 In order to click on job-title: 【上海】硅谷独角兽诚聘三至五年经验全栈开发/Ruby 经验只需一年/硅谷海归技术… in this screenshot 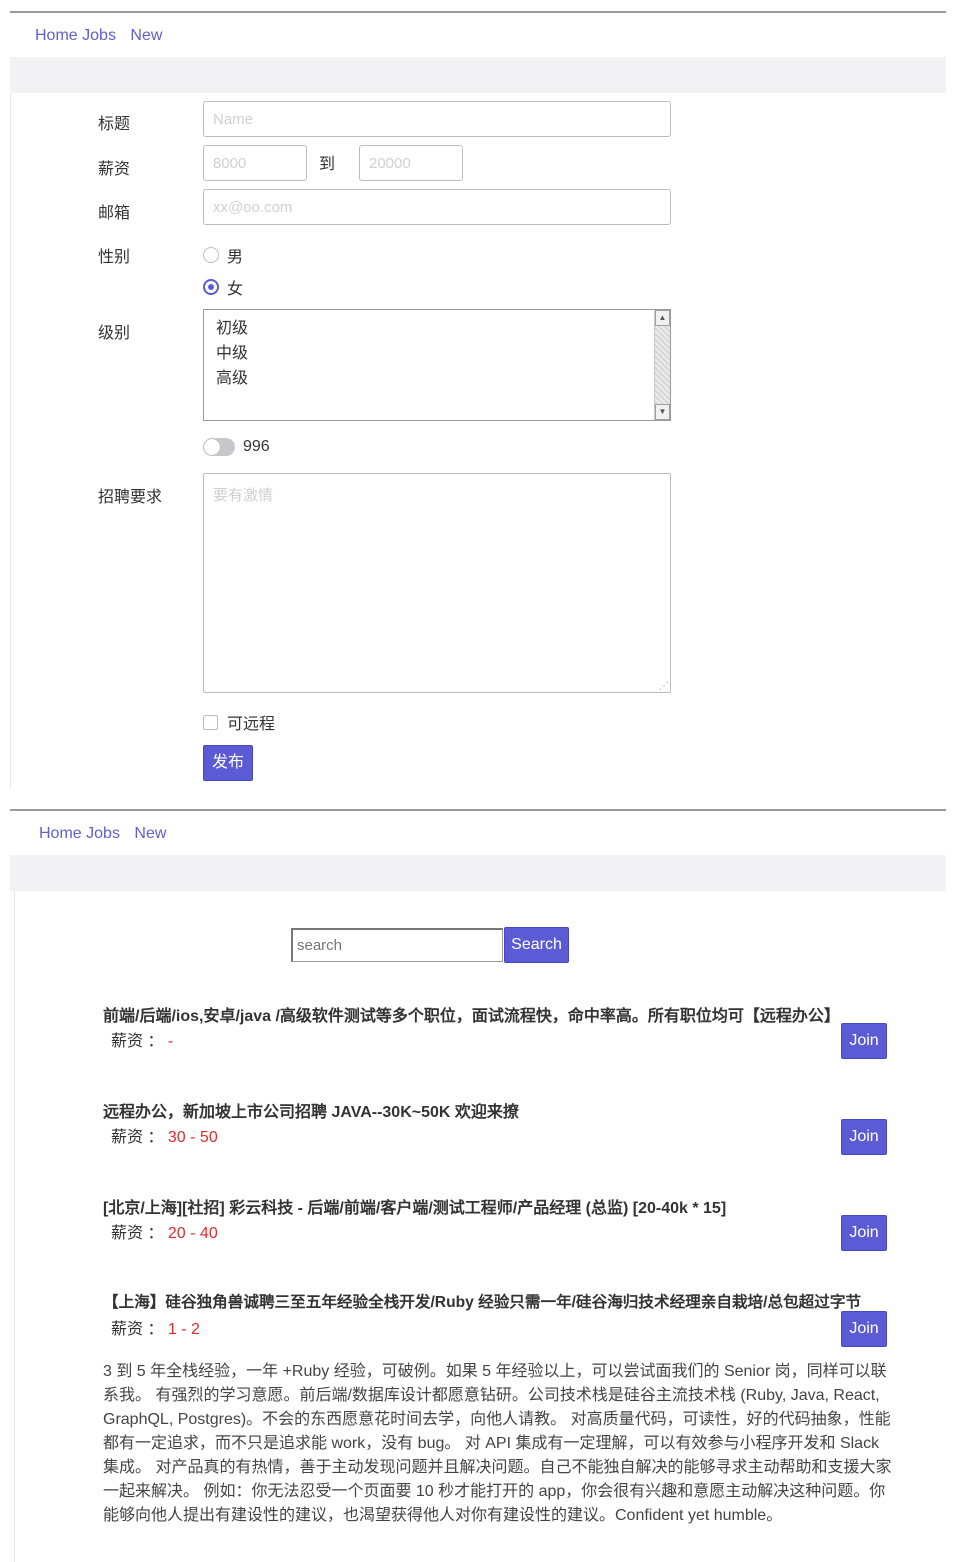, I will do `click(482, 1301)`.